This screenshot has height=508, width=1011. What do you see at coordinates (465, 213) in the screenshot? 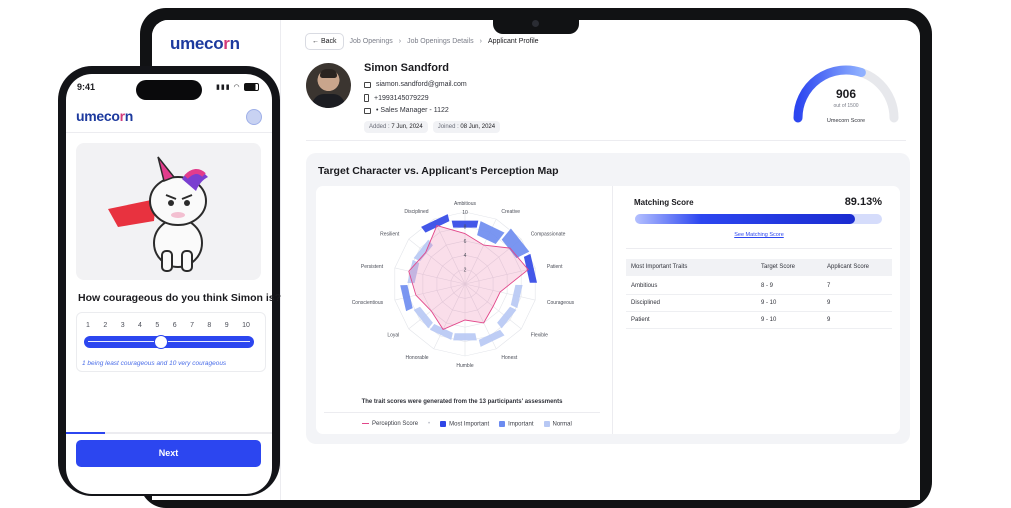
I see `radar-tick-label: 10` at bounding box center [465, 213].